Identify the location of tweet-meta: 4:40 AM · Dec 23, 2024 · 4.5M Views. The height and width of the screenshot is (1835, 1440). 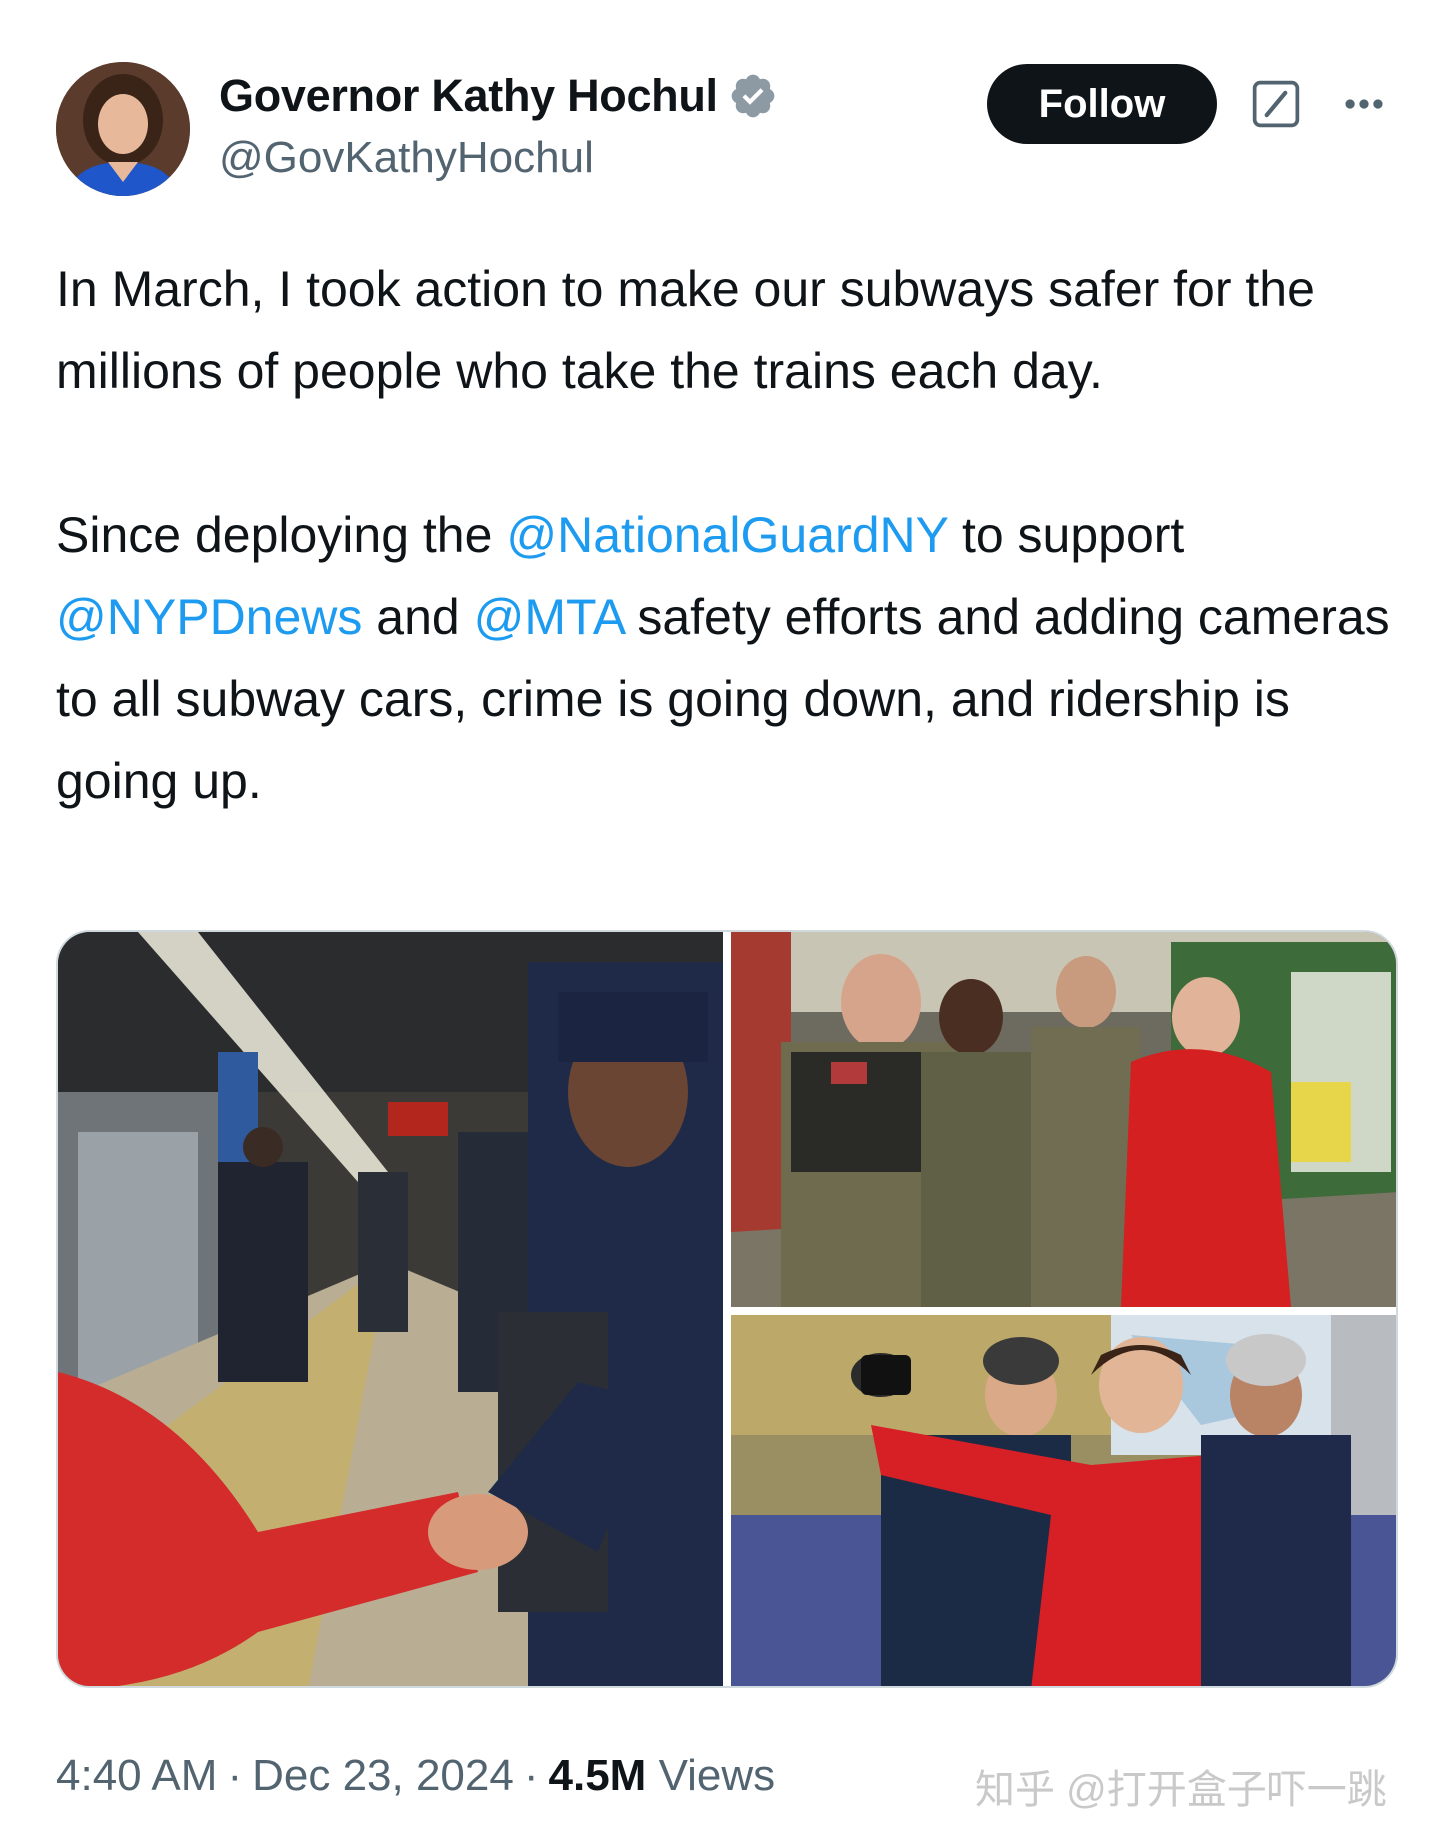
(415, 1776).